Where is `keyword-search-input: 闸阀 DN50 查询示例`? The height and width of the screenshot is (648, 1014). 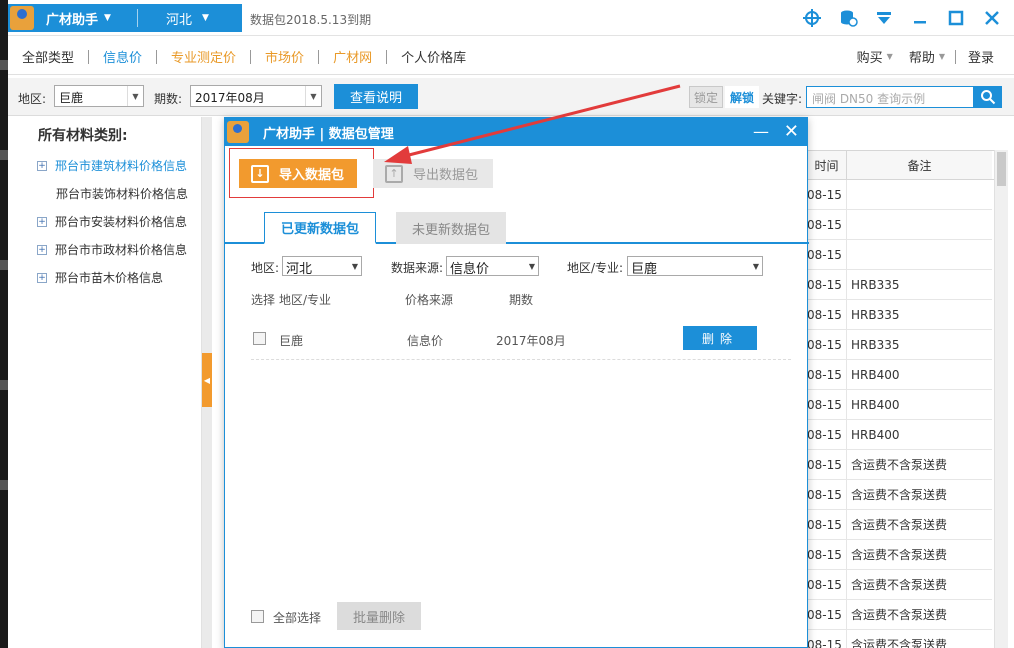 keyword-search-input: 闸阀 DN50 查询示例 is located at coordinates (890, 97).